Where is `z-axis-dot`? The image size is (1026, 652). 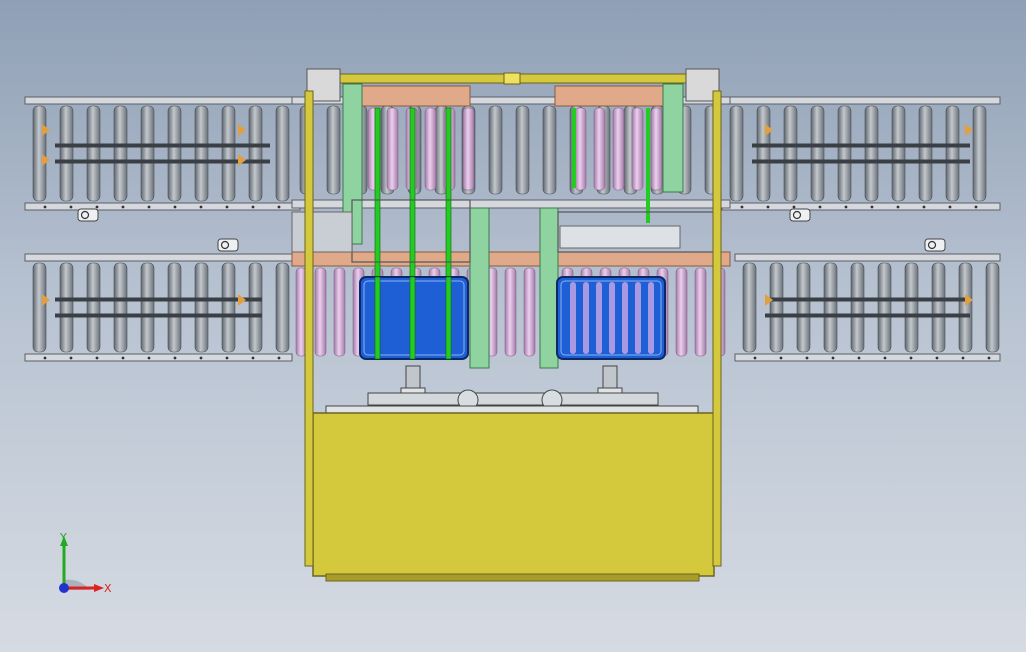 z-axis-dot is located at coordinates (64, 588).